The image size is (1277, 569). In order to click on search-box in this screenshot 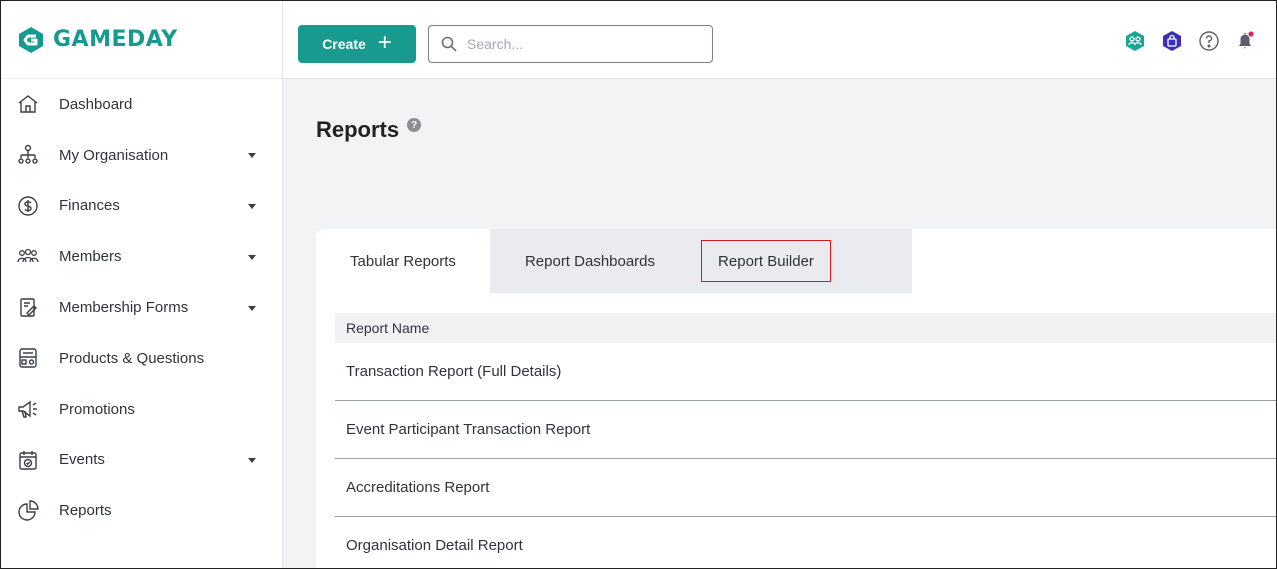, I will do `click(570, 44)`.